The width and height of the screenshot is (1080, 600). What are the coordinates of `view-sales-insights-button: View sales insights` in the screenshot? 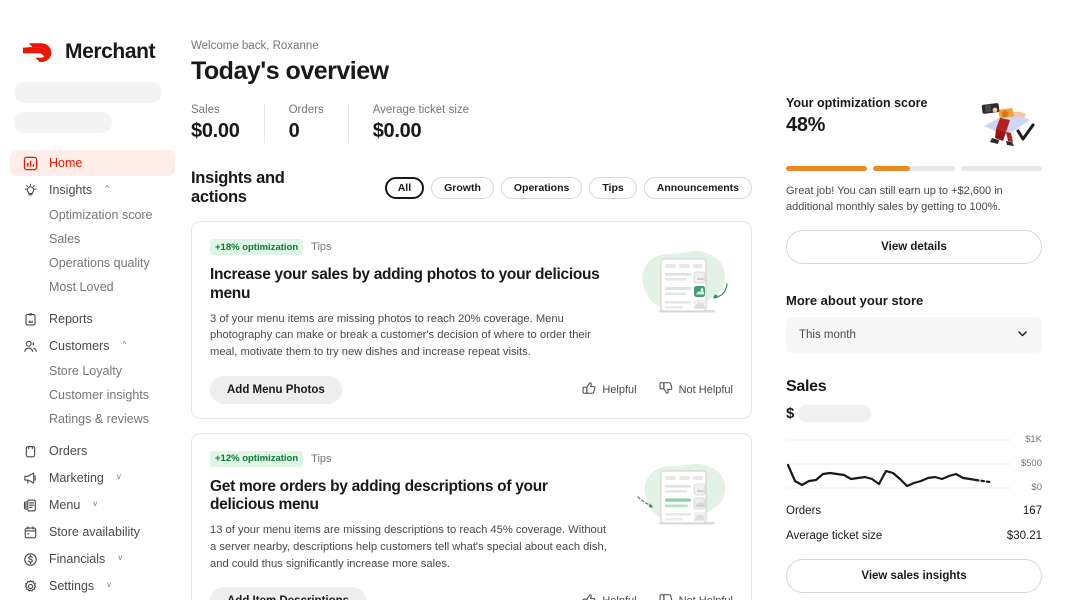 It's located at (914, 575).